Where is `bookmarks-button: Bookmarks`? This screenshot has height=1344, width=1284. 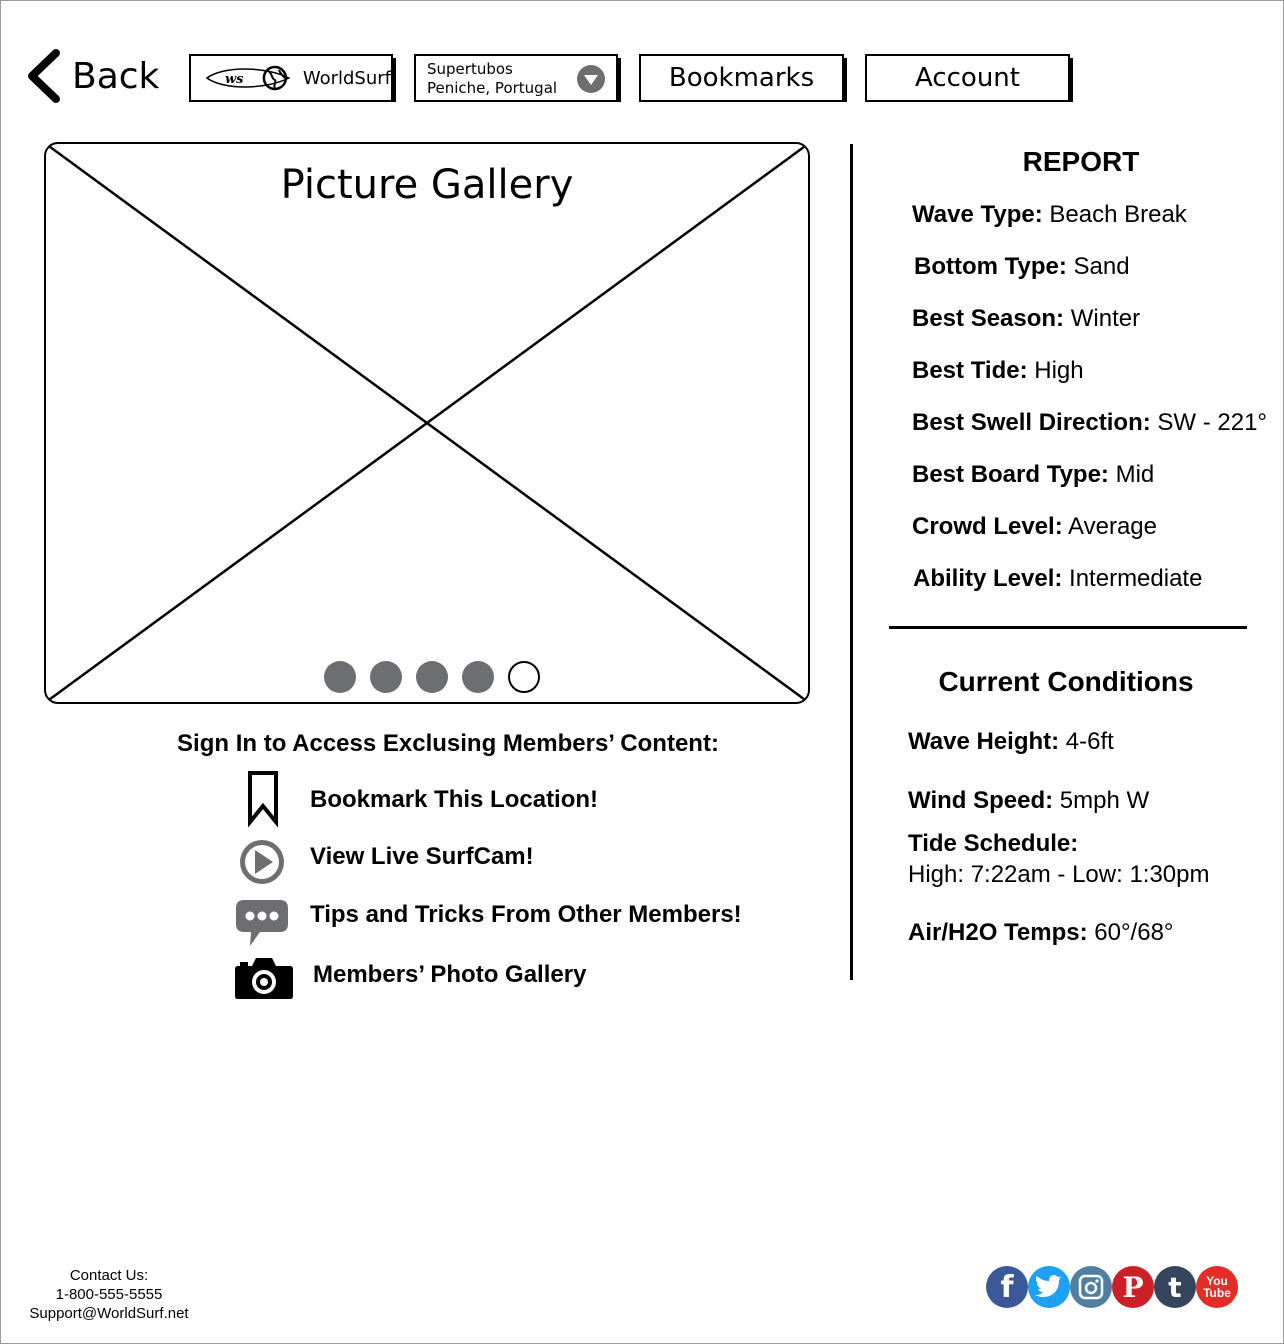 bookmarks-button: Bookmarks is located at coordinates (743, 78).